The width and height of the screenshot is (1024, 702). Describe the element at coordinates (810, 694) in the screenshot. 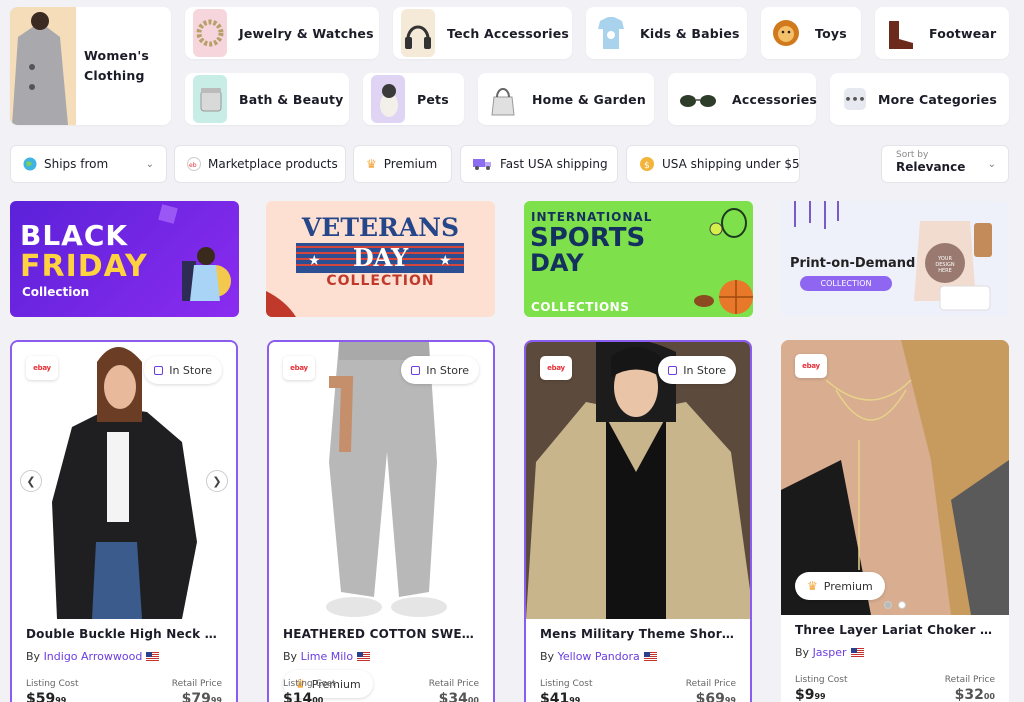

I see `listing-cost-value: $999` at that location.